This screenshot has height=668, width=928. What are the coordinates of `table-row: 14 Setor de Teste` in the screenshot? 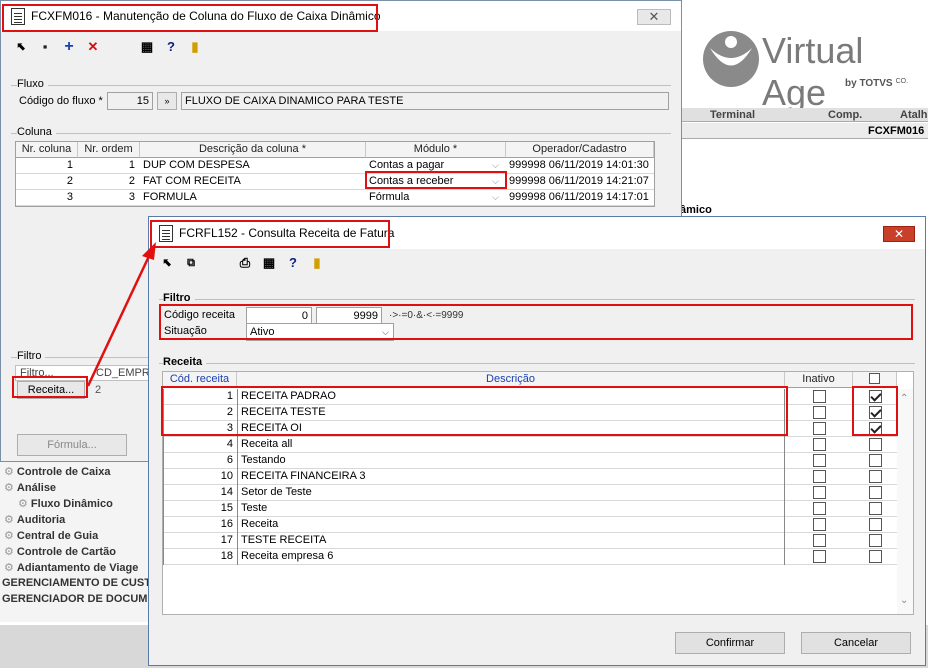 It's located at (530, 493).